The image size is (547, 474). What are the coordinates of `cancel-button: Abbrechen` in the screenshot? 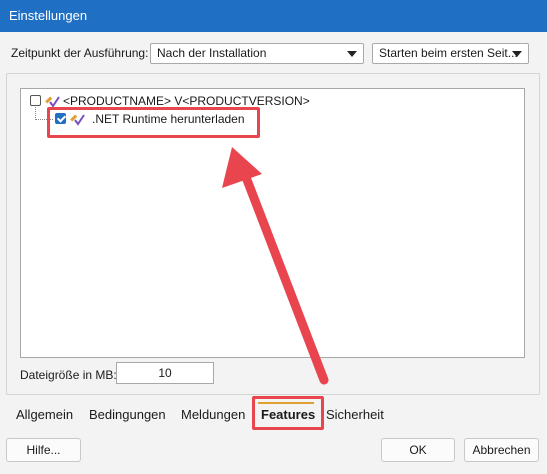 It's located at (501, 450).